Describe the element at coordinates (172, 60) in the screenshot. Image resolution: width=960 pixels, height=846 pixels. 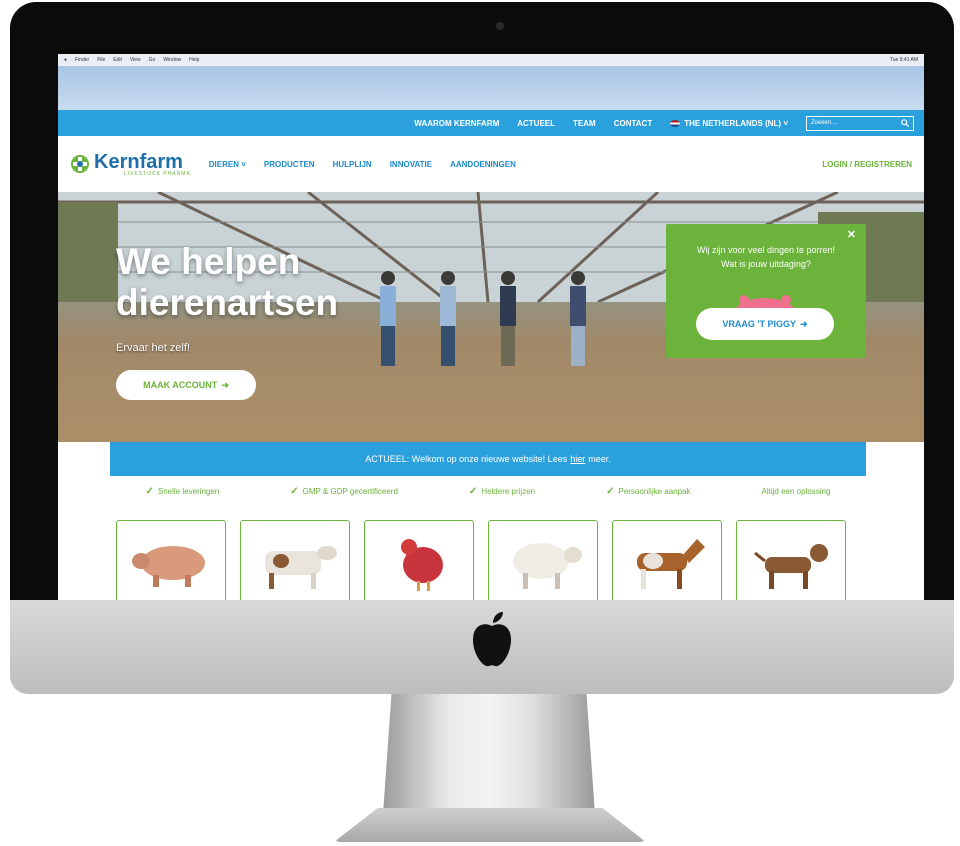
I see `menubar-item: Window` at that location.